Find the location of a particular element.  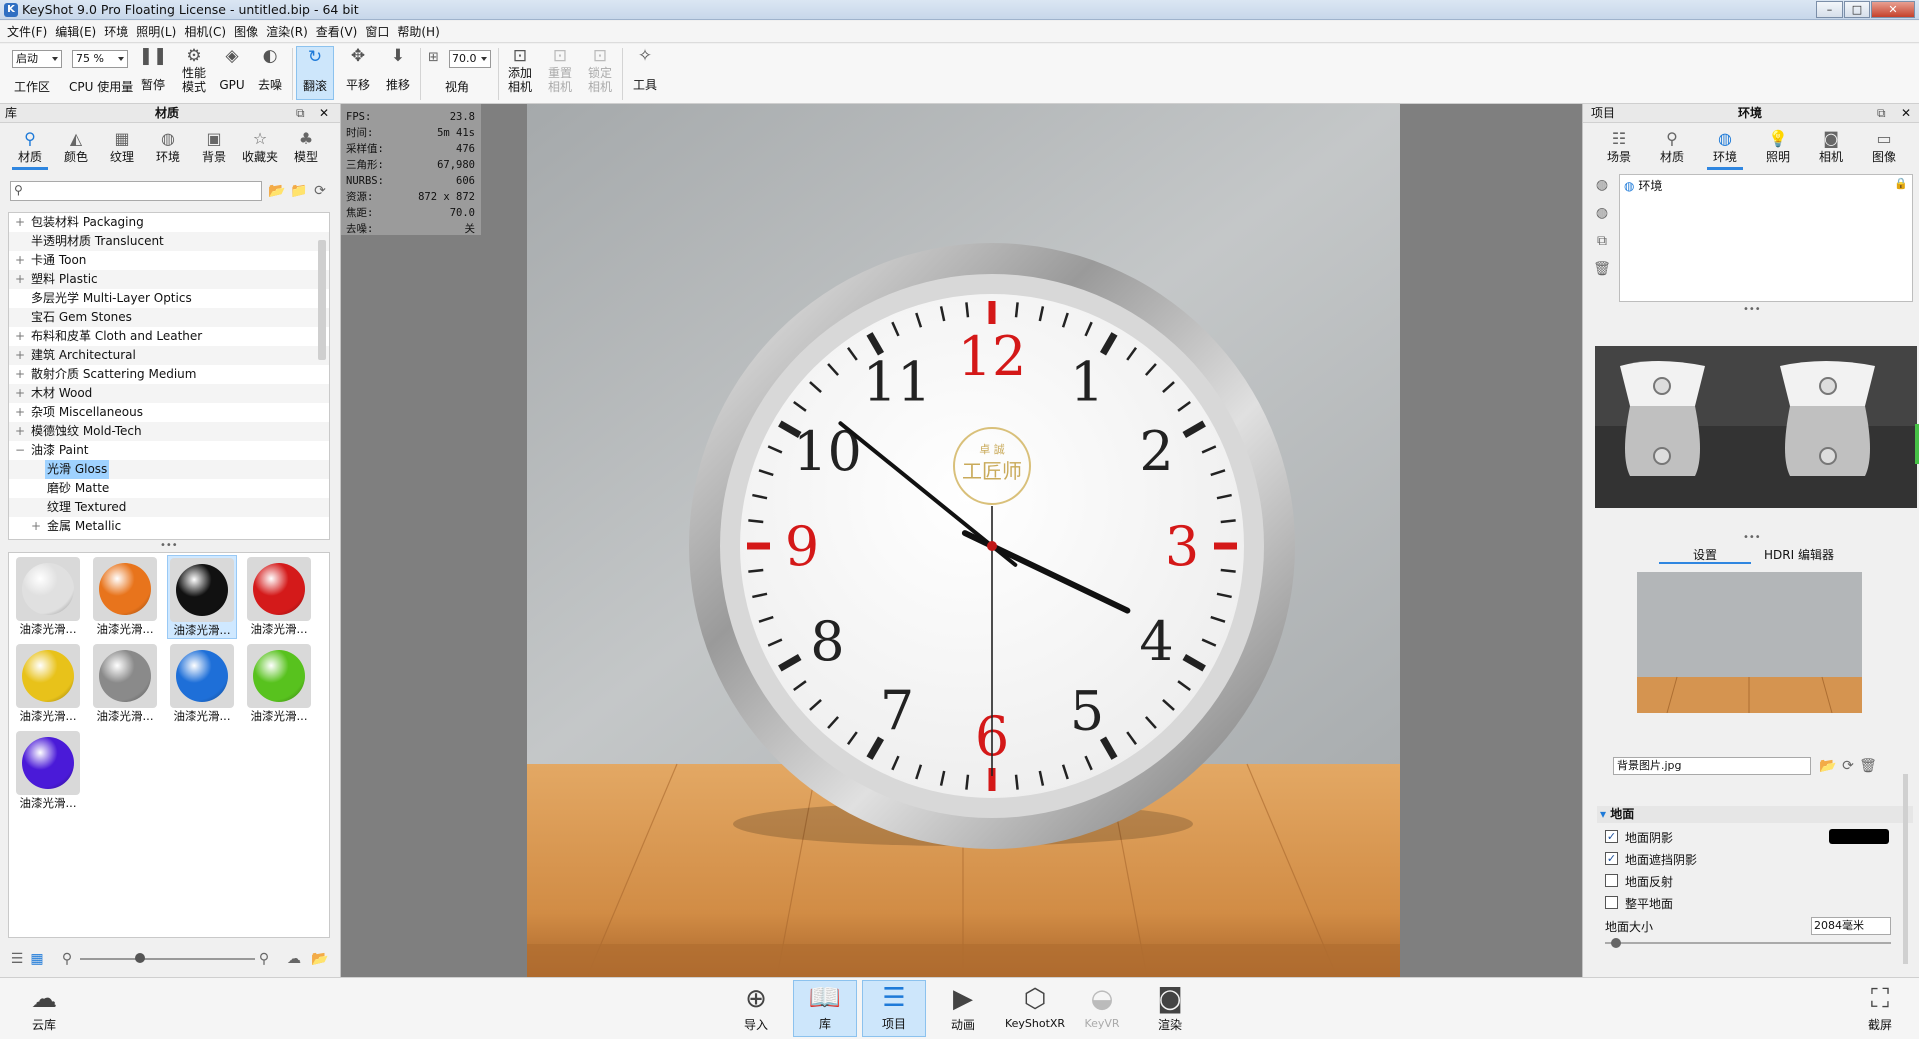

pan-button: ✥ 平移 is located at coordinates (358, 69).